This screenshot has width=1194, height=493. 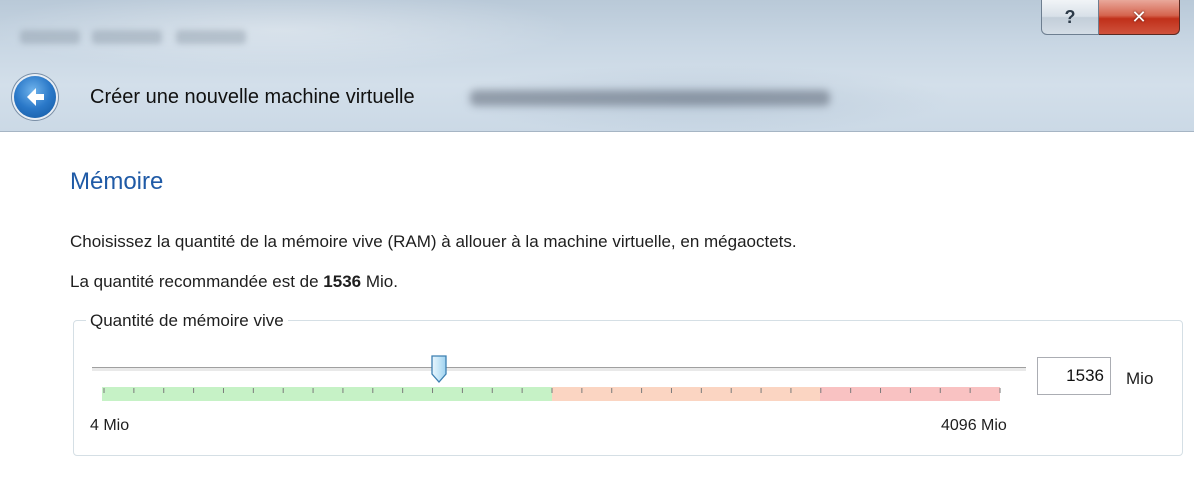 I want to click on blurred-window-title, so click(x=650, y=98).